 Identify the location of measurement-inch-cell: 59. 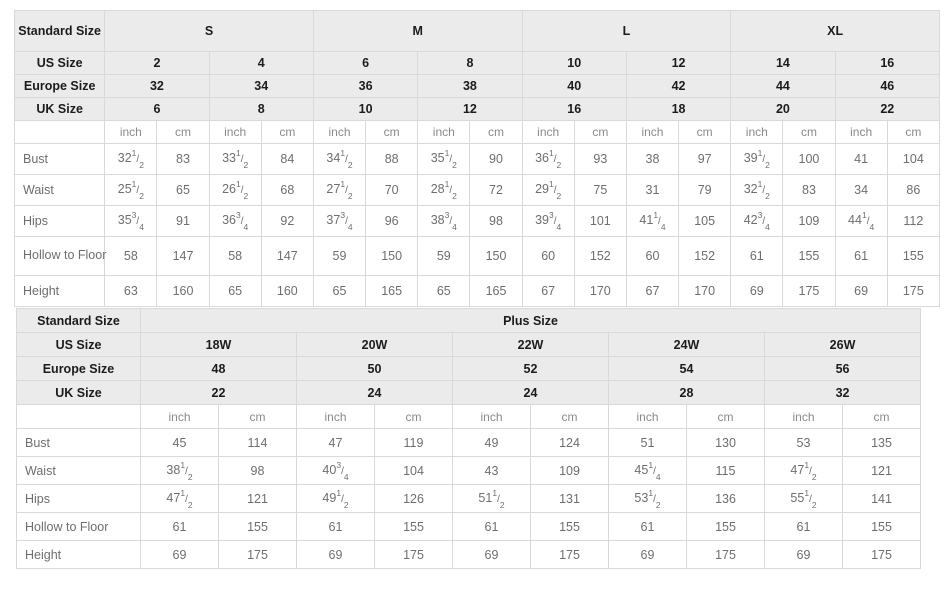
(339, 256).